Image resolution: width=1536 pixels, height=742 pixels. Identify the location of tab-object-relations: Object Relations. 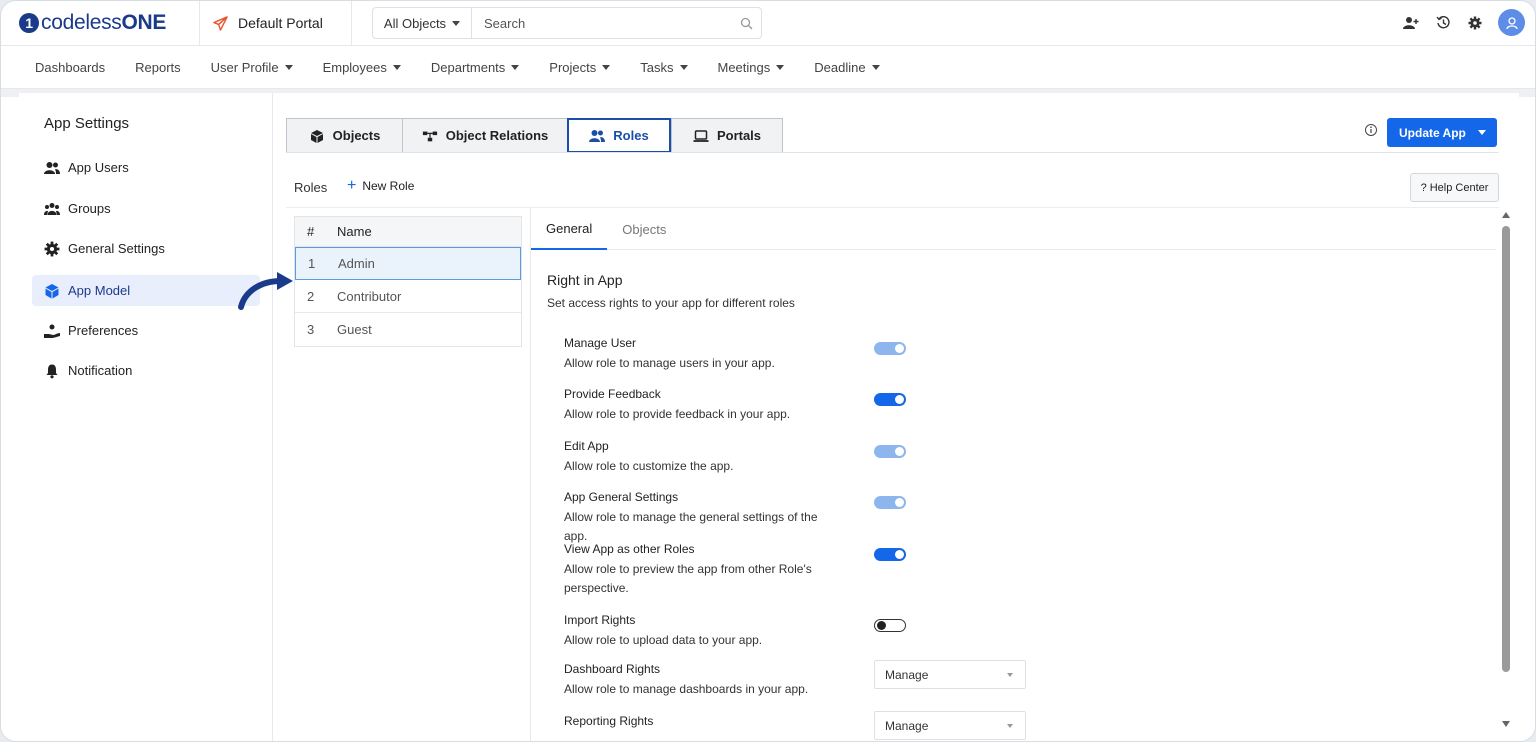
(484, 135).